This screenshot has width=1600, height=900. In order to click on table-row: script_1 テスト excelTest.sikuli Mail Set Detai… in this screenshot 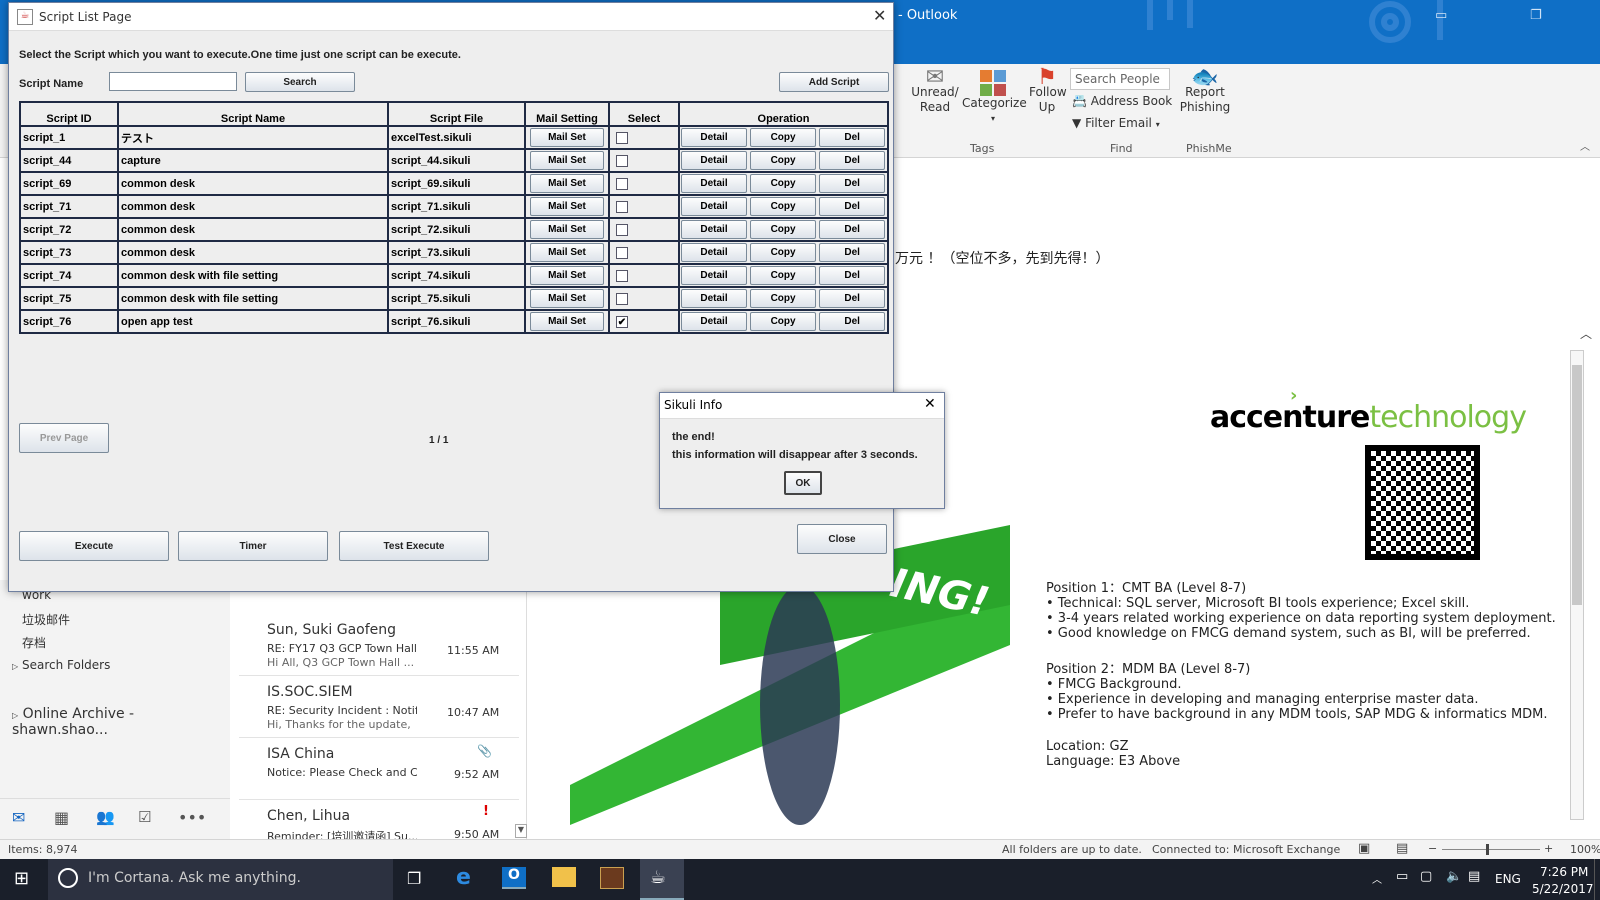, I will do `click(454, 137)`.